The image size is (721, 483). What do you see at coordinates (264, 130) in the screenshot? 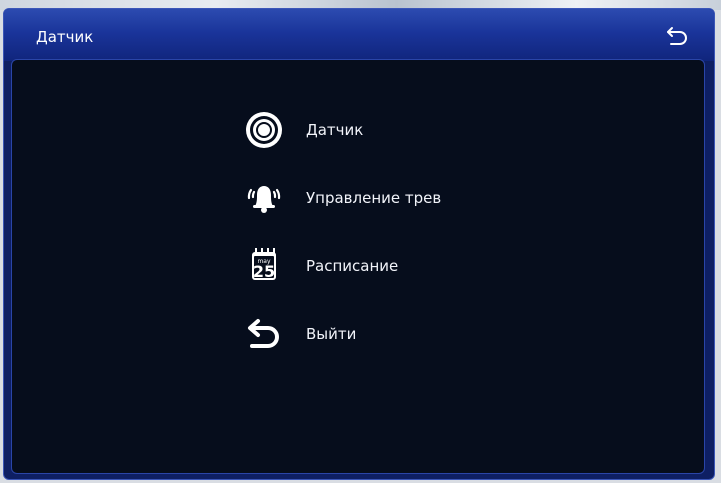
I see `sensor-icon` at bounding box center [264, 130].